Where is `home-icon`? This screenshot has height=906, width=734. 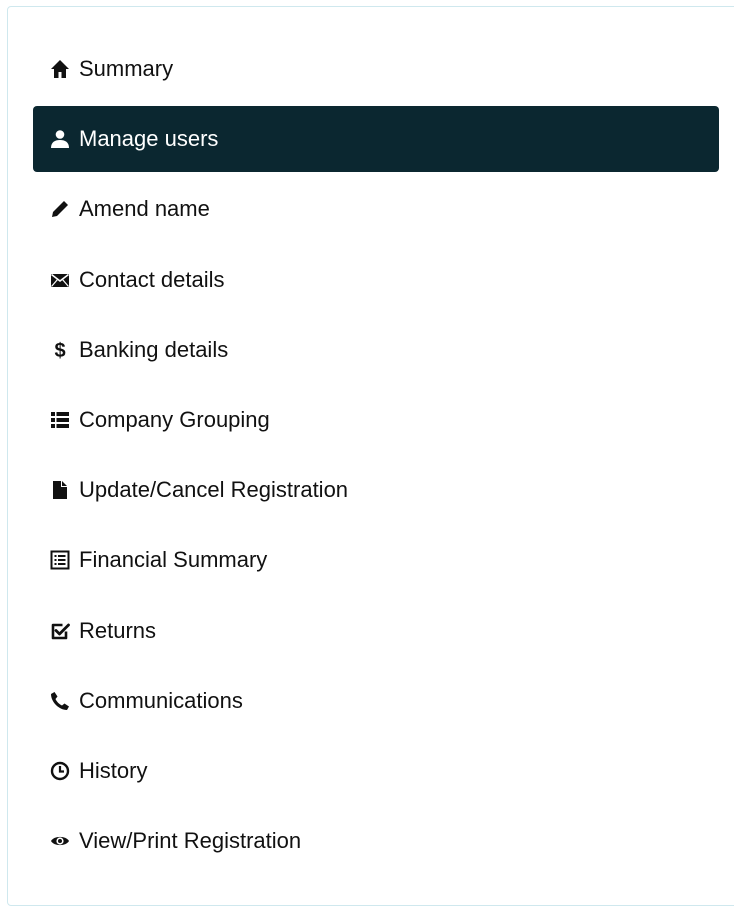 home-icon is located at coordinates (60, 69).